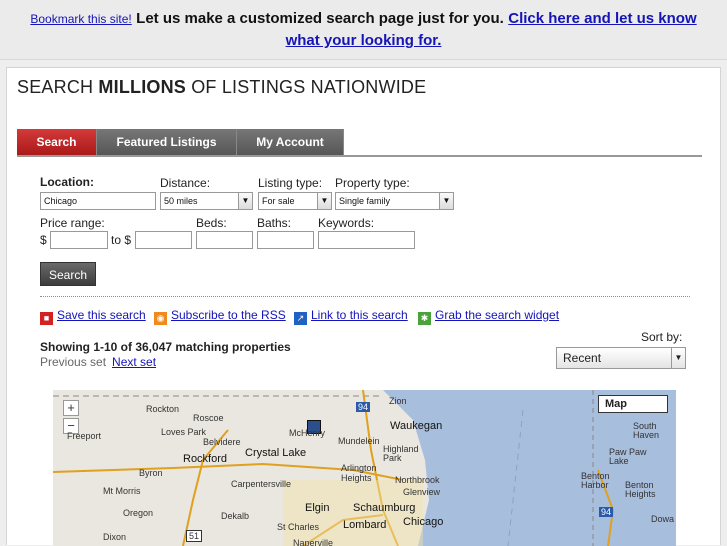 The height and width of the screenshot is (546, 727). What do you see at coordinates (151, 473) in the screenshot?
I see `city-label: Byron` at bounding box center [151, 473].